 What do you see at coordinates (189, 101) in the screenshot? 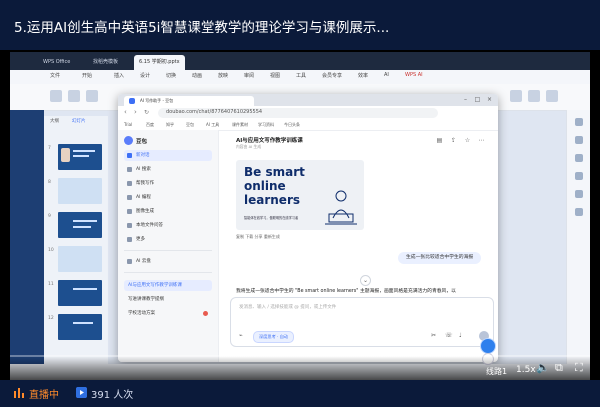
I see `browser-tab: AI 写作助手 - 豆包` at bounding box center [189, 101].